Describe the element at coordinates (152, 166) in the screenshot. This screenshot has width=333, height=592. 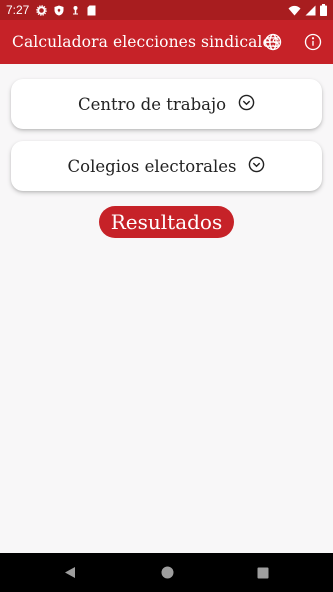
I see `section-label: Colegios electorales` at that location.